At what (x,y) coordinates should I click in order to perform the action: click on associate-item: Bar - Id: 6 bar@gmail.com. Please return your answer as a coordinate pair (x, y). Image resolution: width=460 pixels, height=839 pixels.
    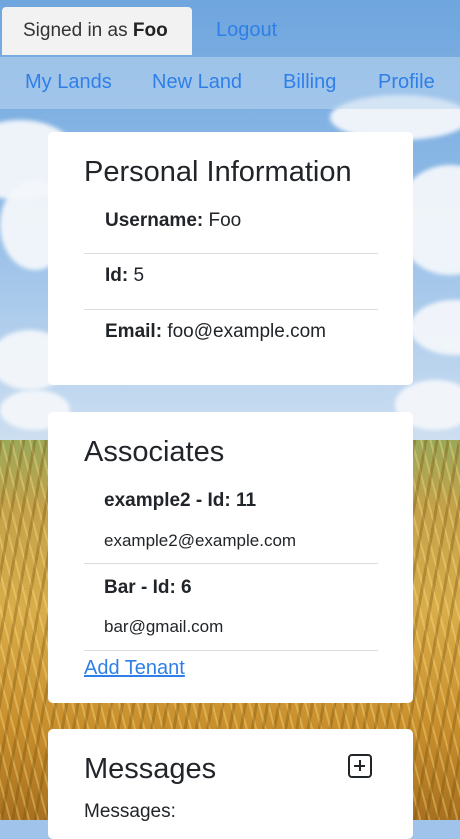
    Looking at the image, I should click on (231, 610).